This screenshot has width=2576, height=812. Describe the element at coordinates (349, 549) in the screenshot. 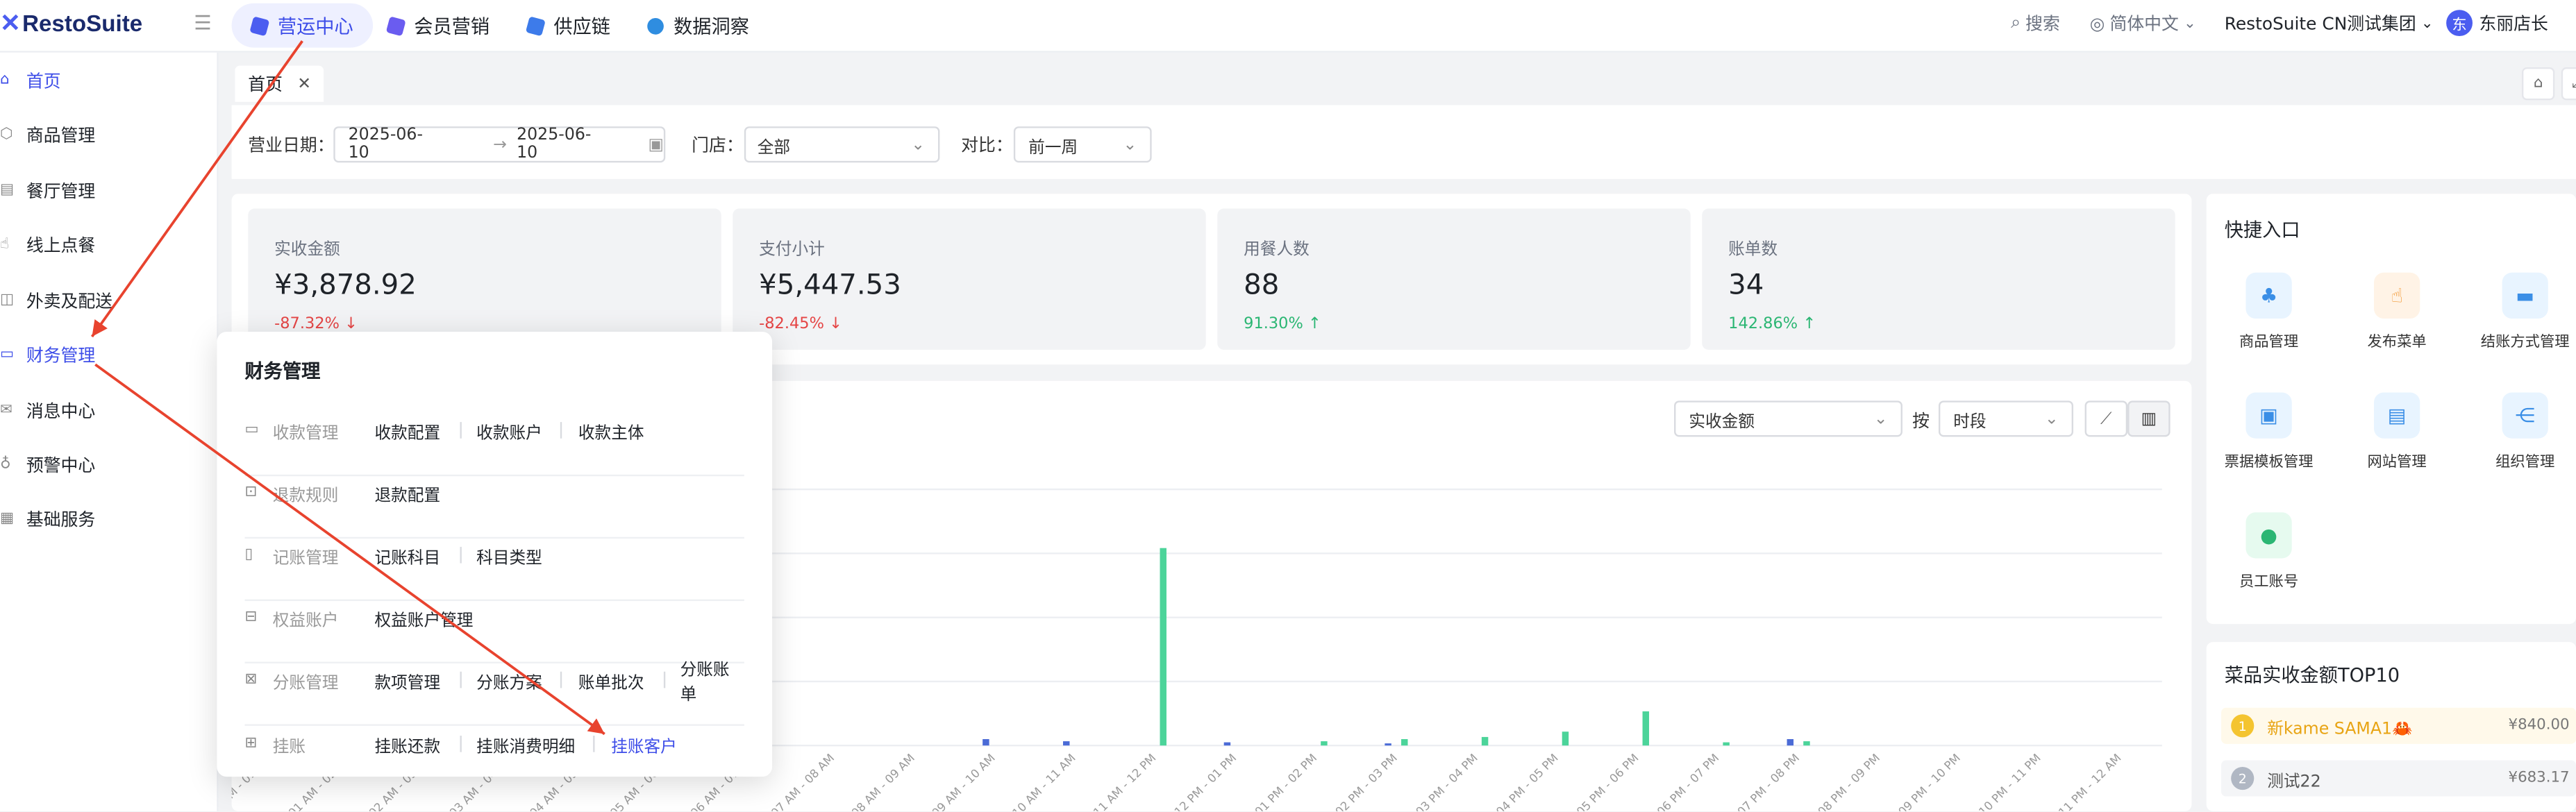

I see `arrow-to-customer` at that location.